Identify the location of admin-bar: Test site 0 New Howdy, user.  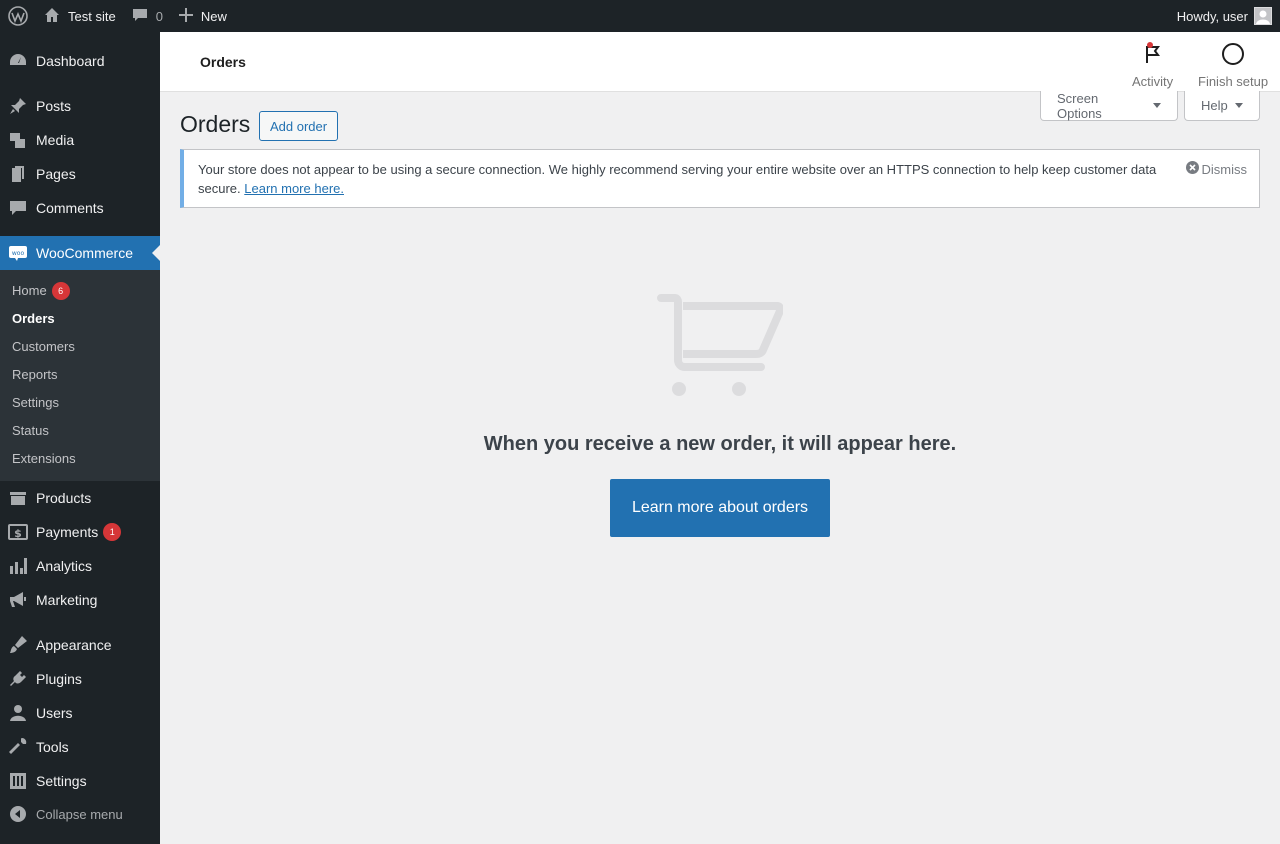
(640, 16).